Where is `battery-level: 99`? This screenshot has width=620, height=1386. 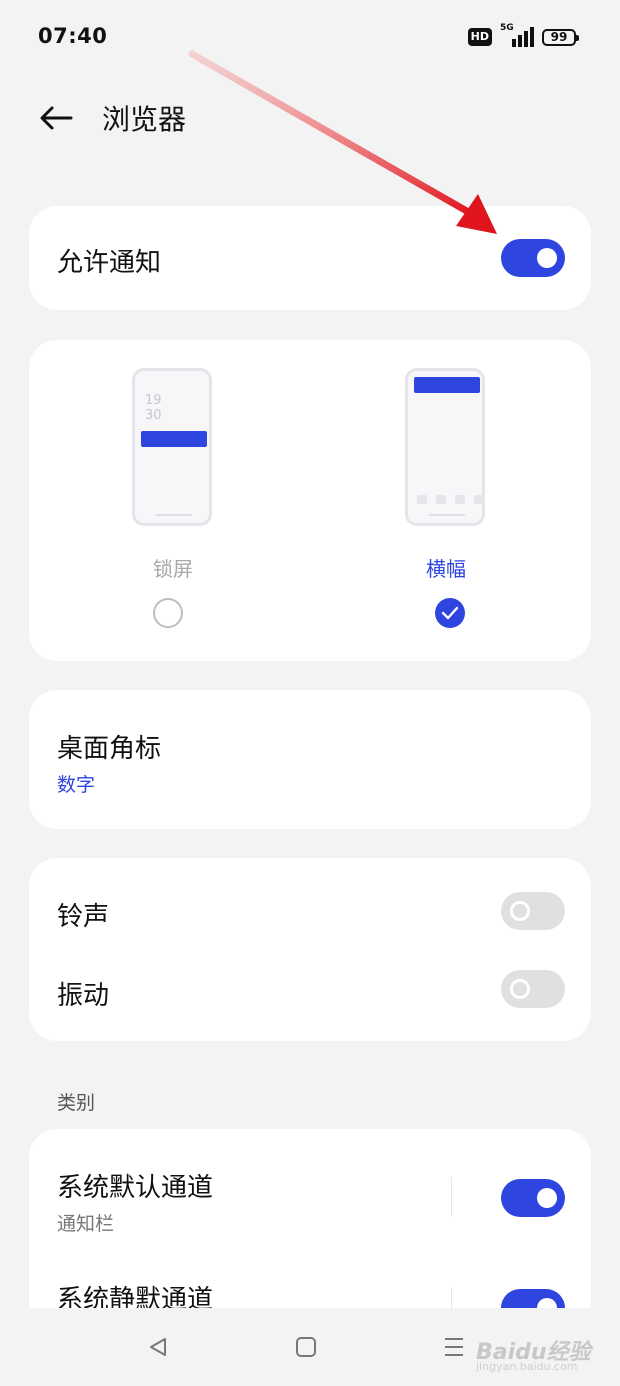
battery-level: 99 is located at coordinates (559, 37).